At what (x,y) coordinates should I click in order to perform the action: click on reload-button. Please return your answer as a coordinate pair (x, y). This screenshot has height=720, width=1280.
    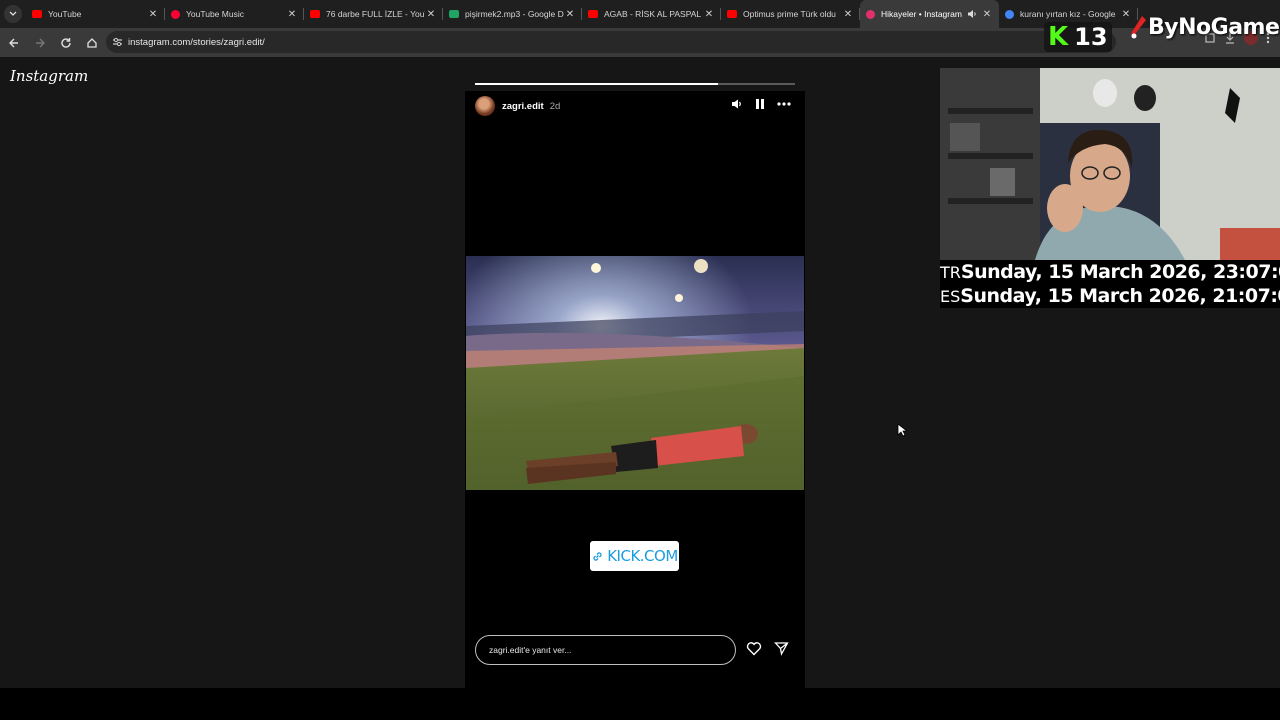
    Looking at the image, I should click on (66, 43).